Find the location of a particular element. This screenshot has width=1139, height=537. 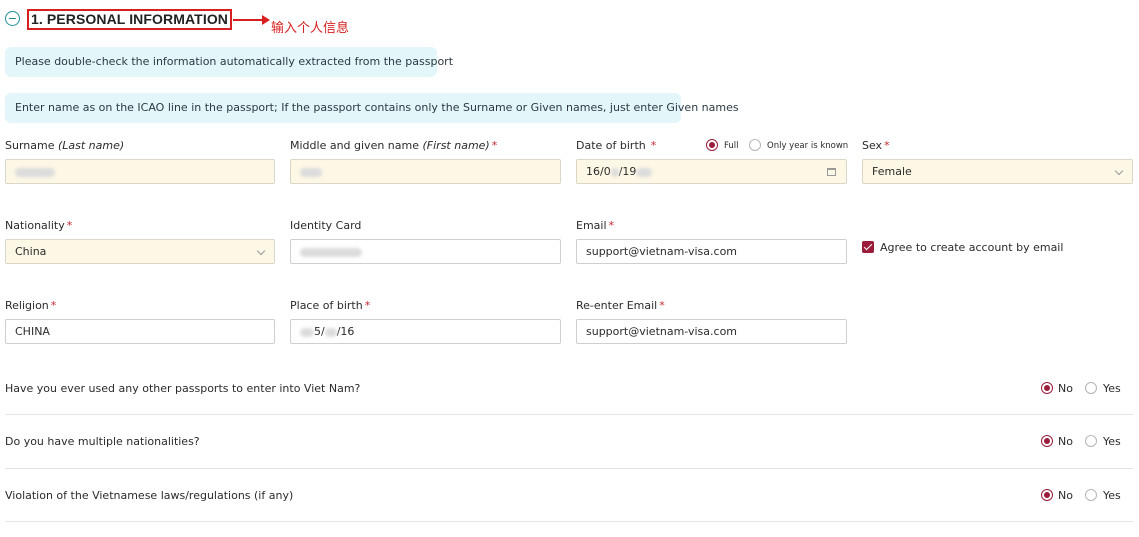

annotation-arrow-icon is located at coordinates (266, 20).